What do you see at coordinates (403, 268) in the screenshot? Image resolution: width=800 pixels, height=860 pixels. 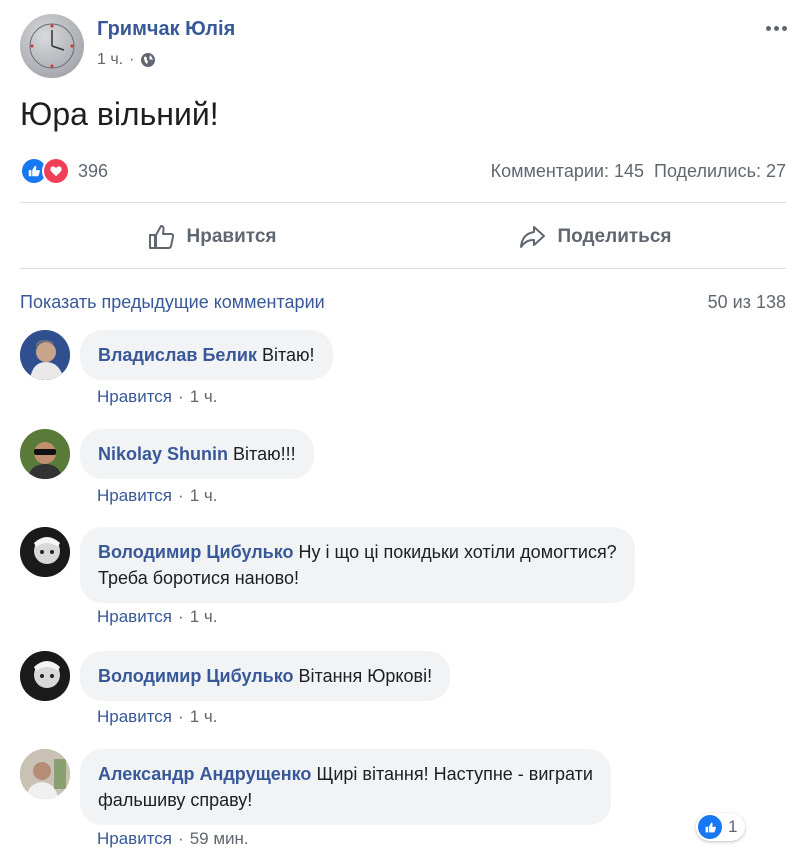 I see `divider-bottom` at bounding box center [403, 268].